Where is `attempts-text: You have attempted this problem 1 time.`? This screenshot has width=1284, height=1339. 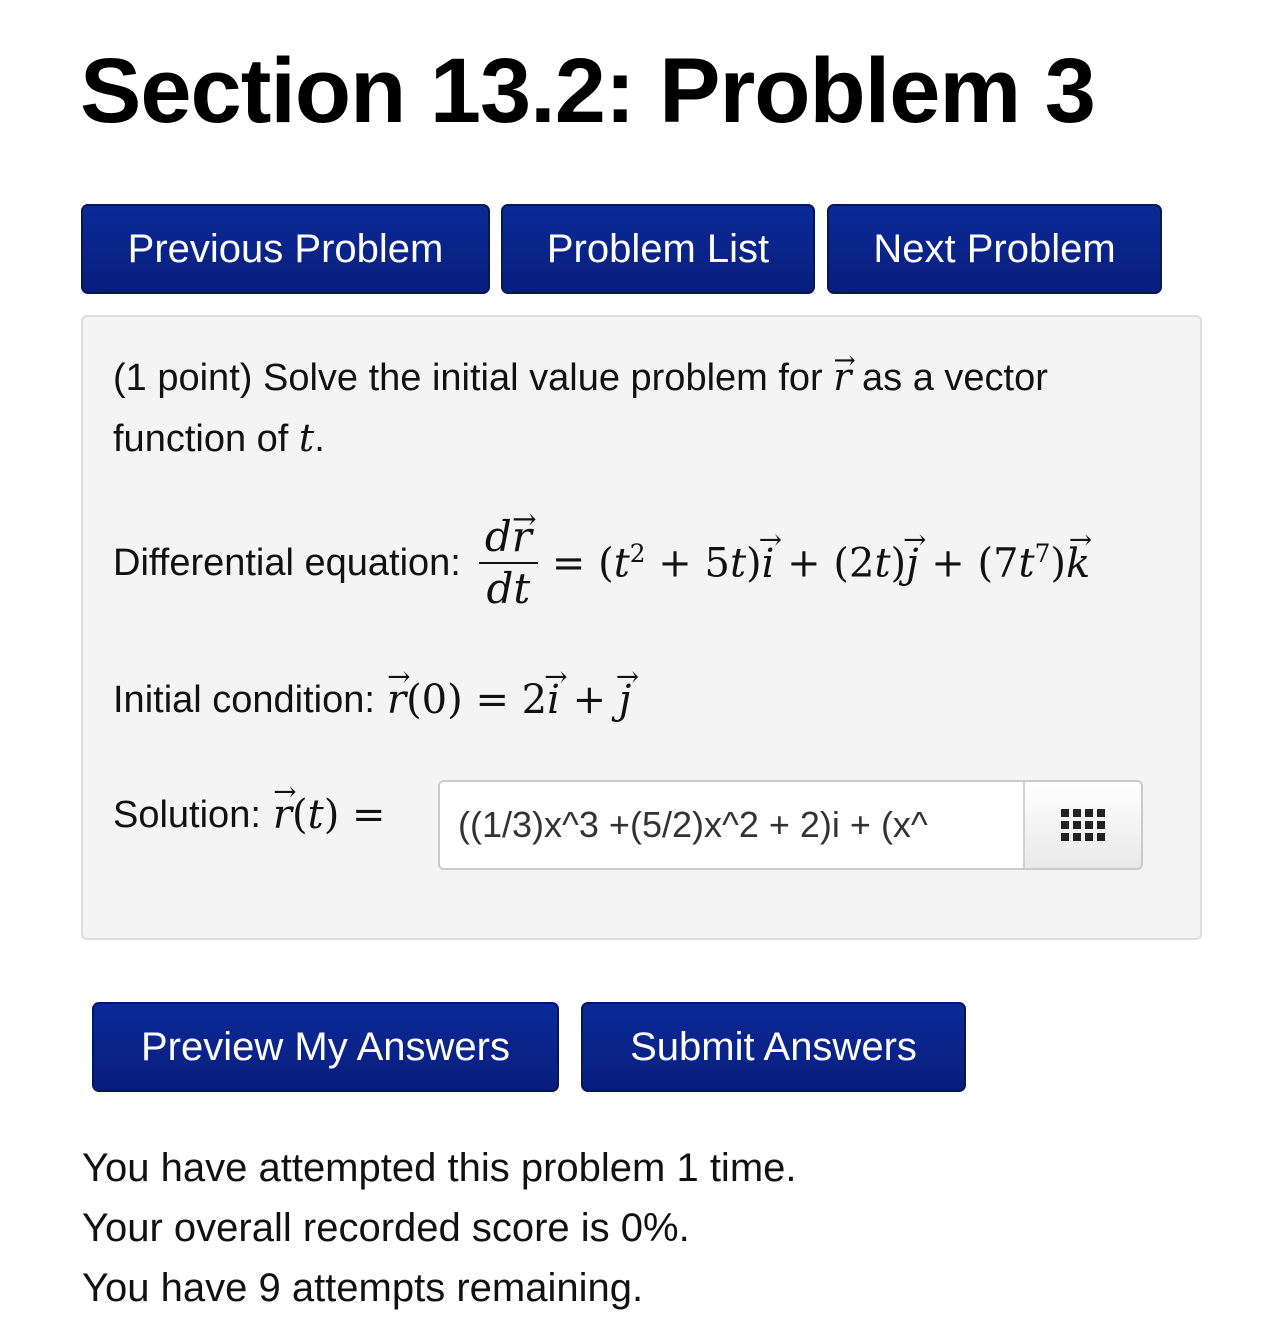
attempts-text: You have attempted this problem 1 time. is located at coordinates (439, 1168).